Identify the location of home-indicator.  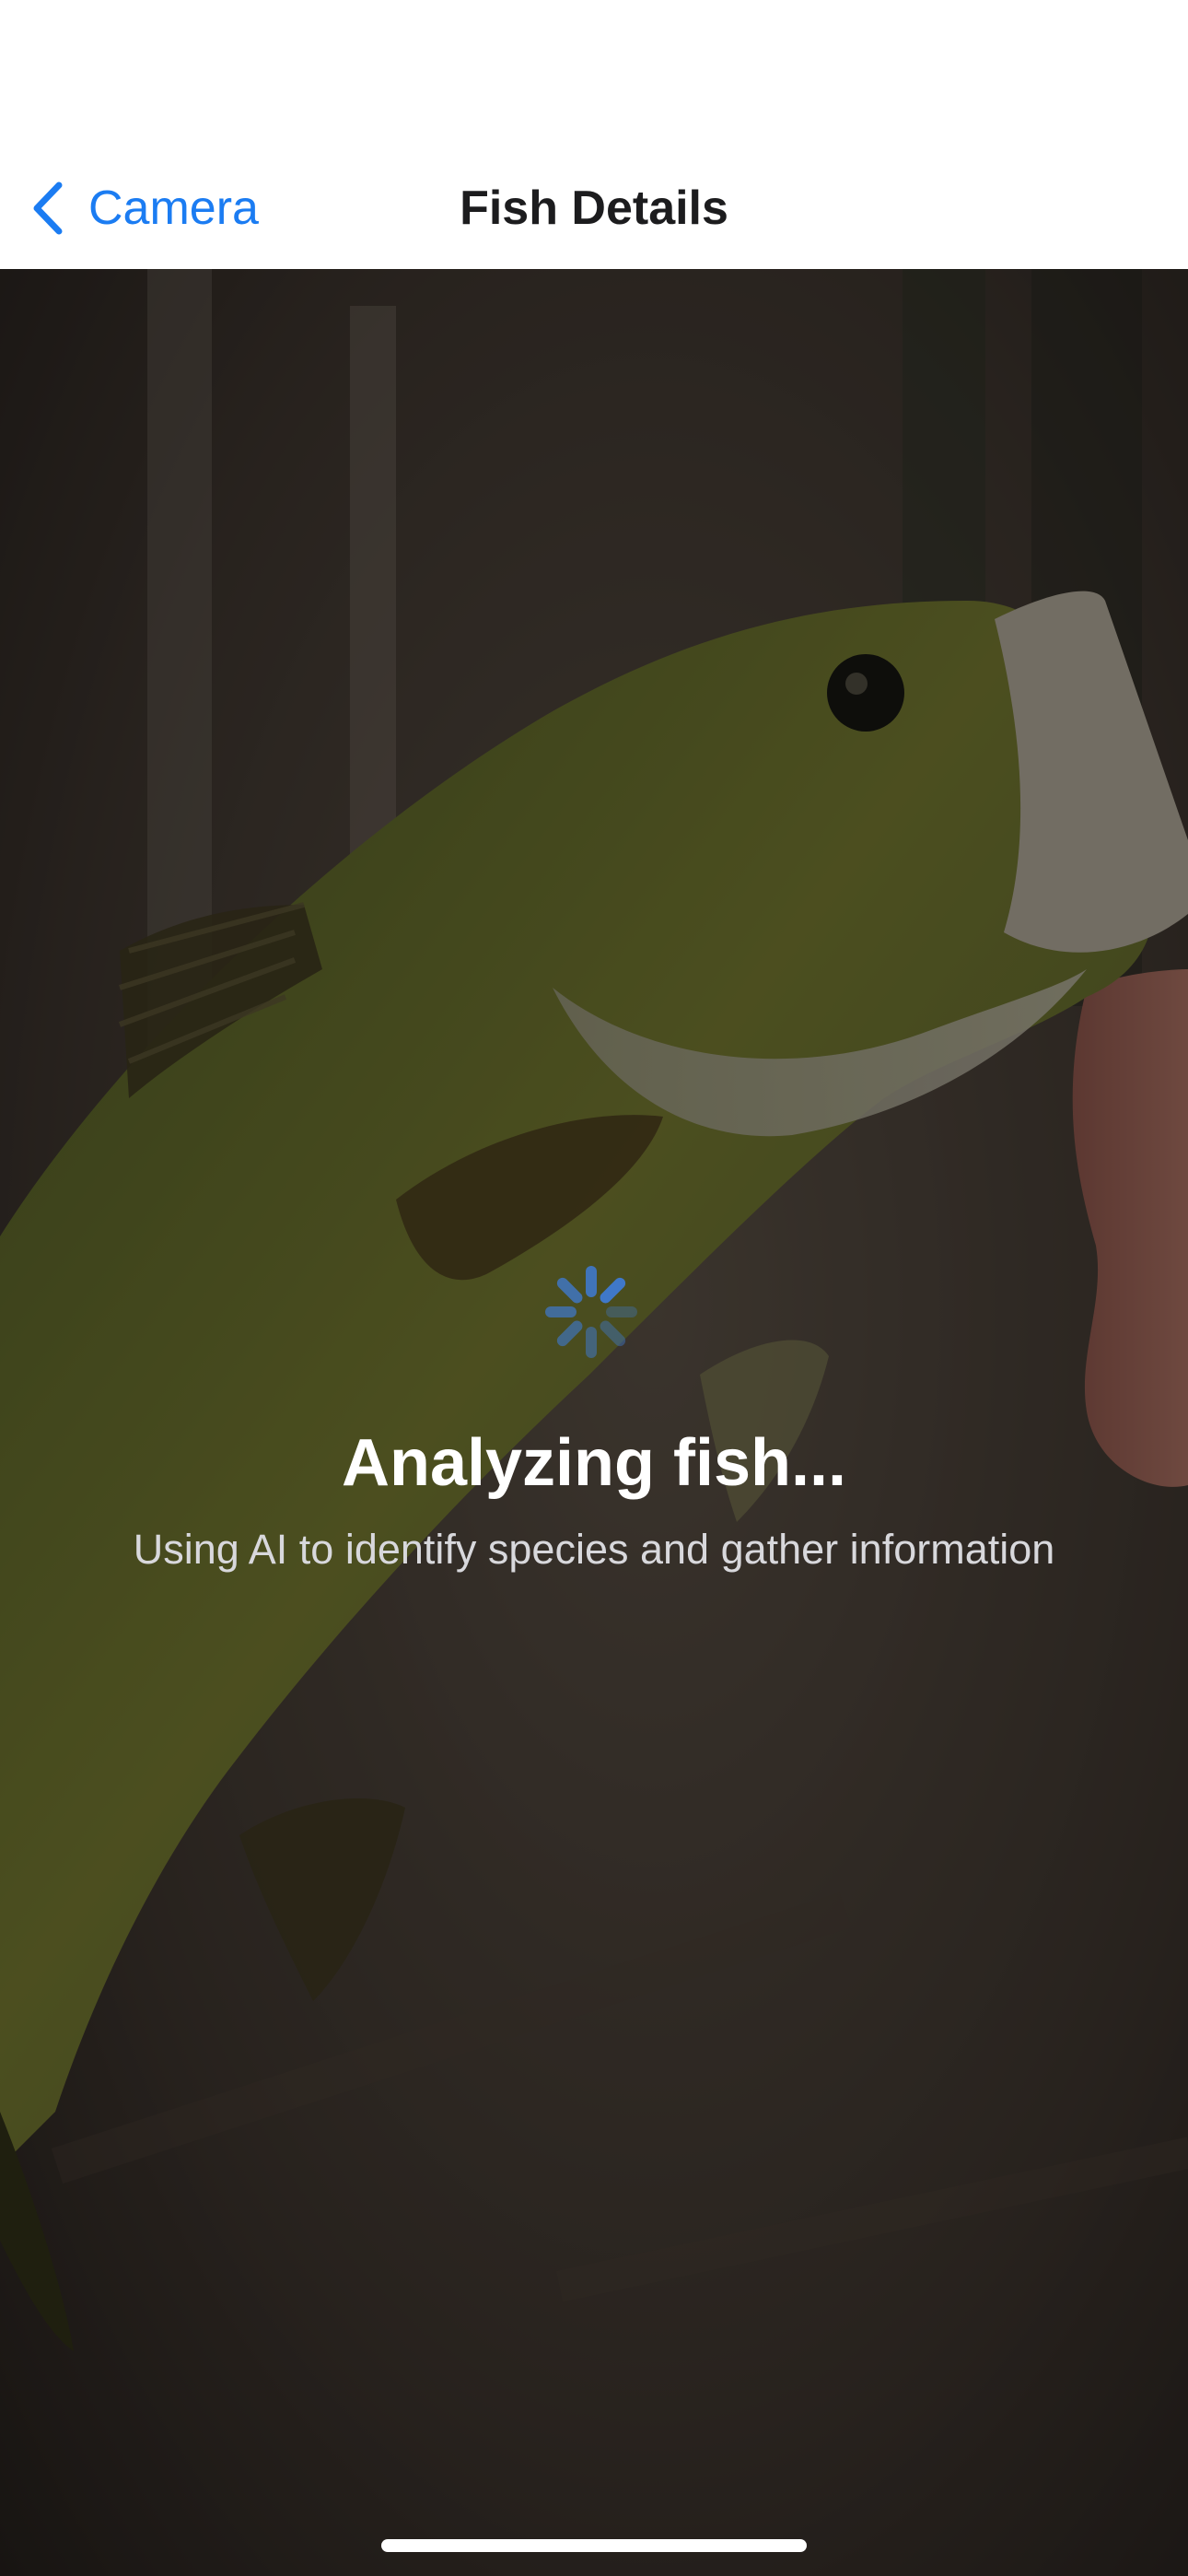
(594, 2545).